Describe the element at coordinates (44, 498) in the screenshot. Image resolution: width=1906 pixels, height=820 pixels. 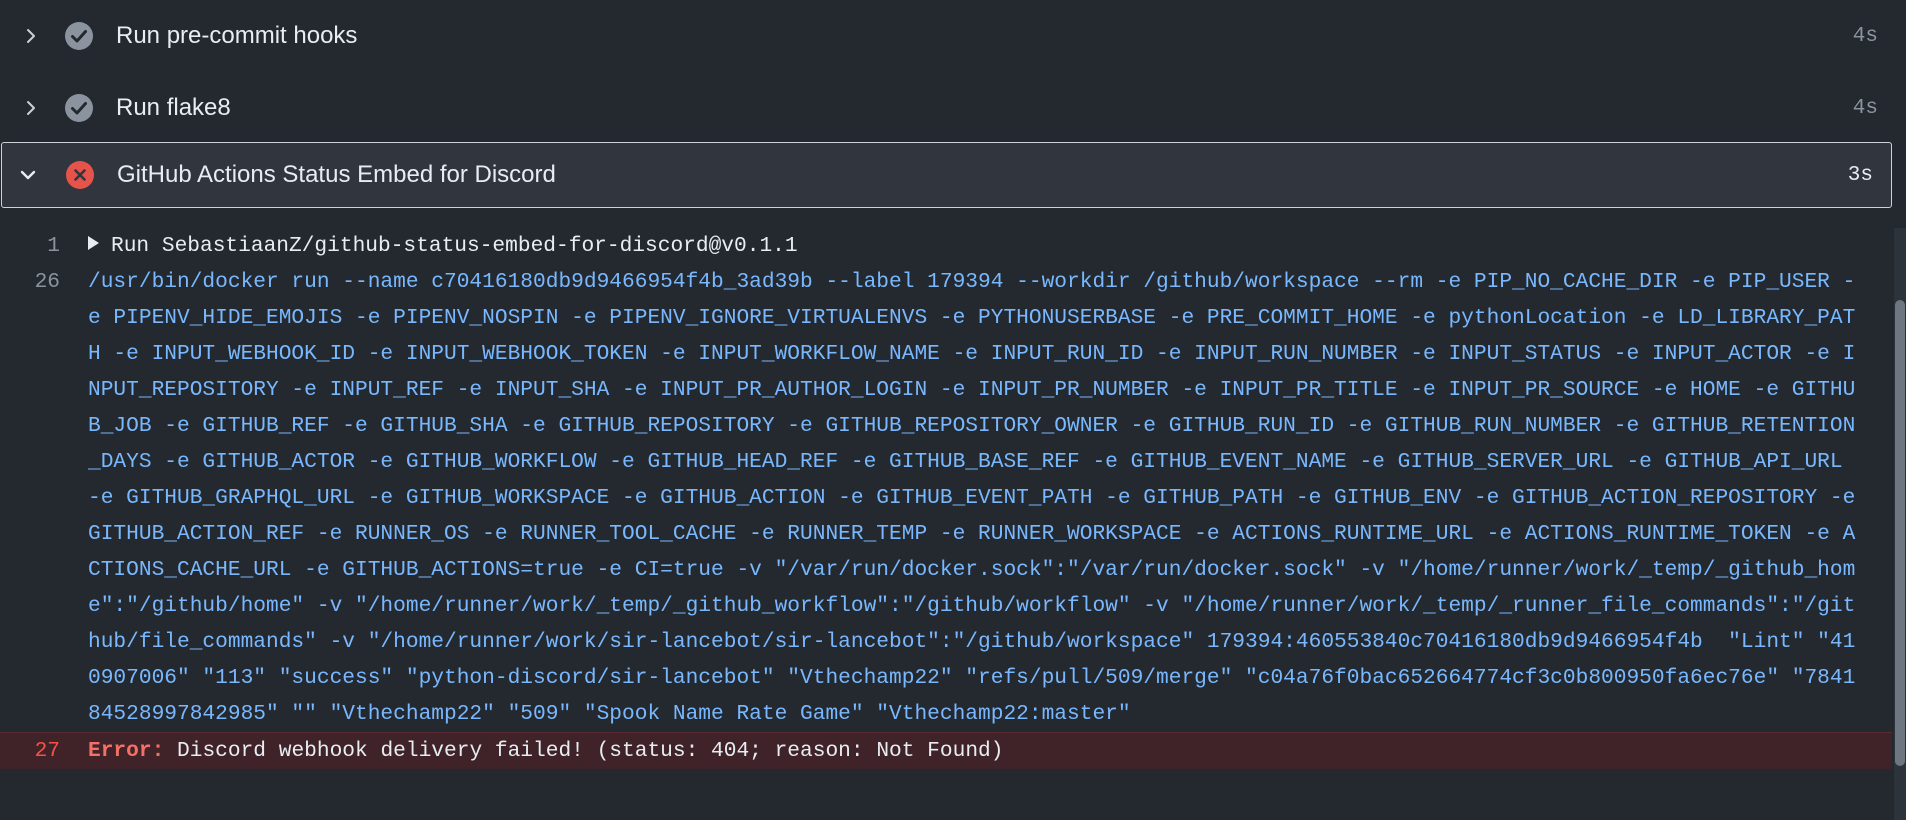
I see `line-number: 26` at that location.